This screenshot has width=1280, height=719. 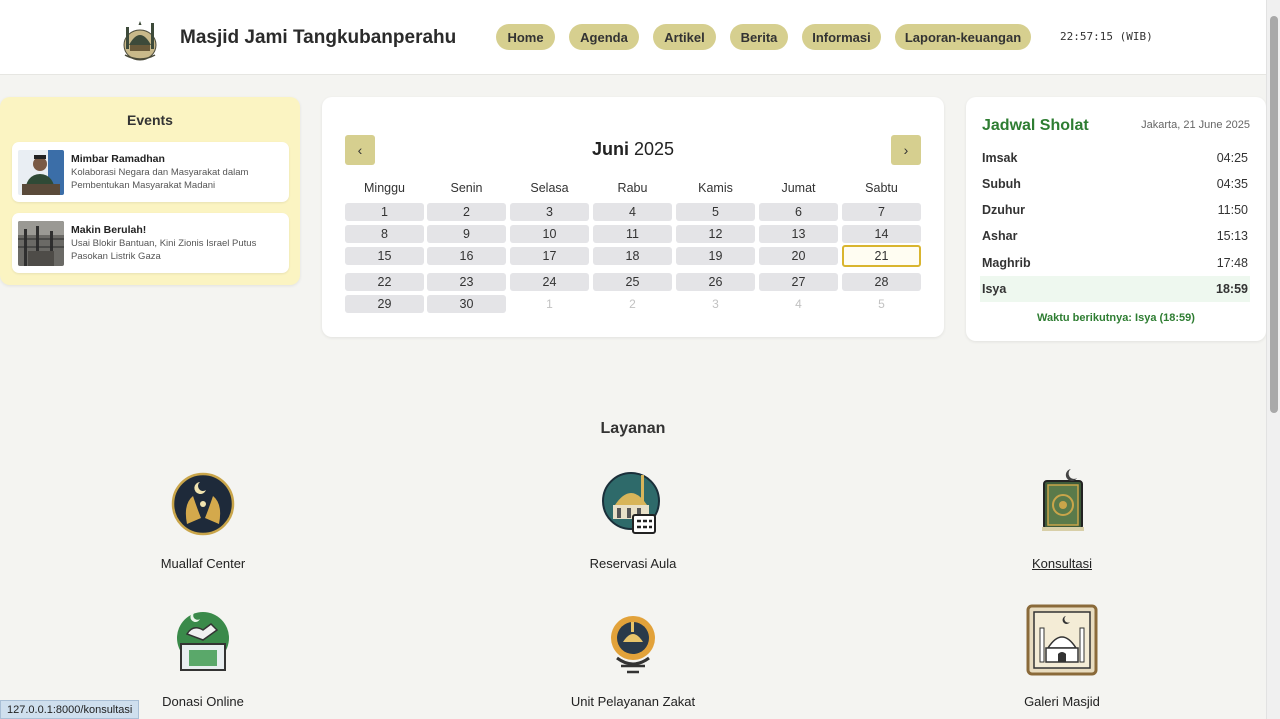 I want to click on calendar-day: 7, so click(x=881, y=212).